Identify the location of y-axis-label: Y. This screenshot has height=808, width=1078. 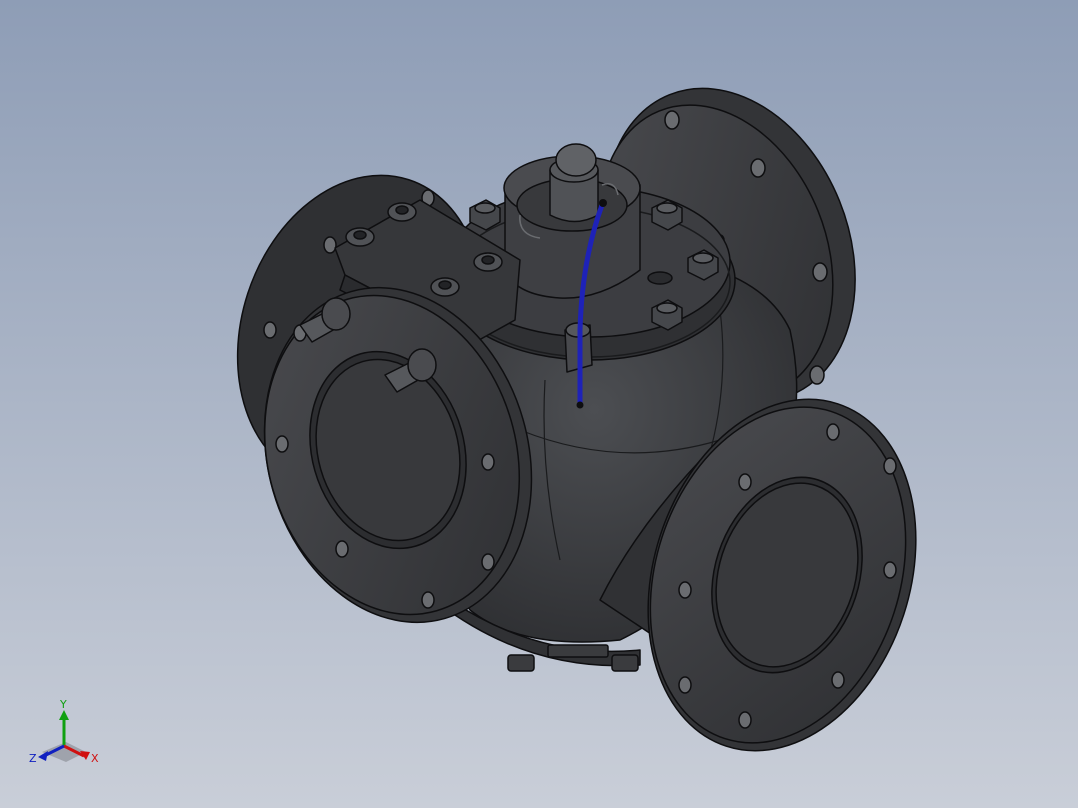
(63, 704).